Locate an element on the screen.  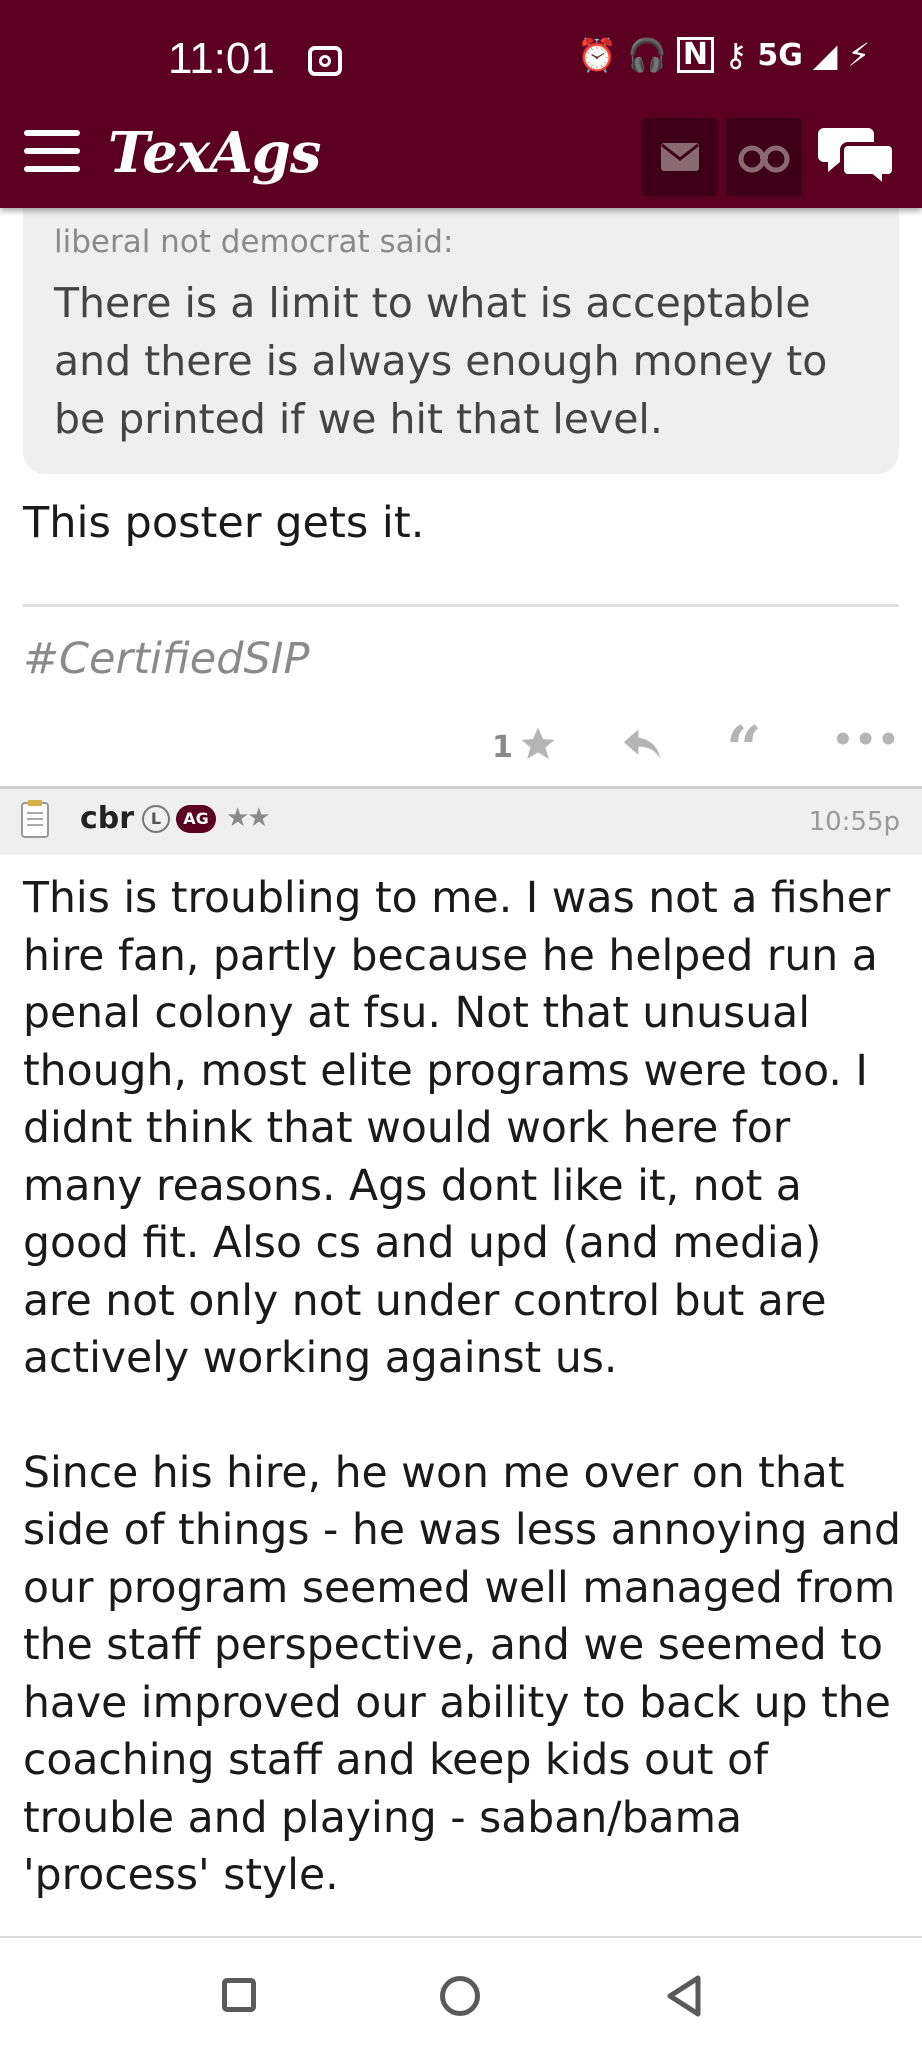
reply-icon is located at coordinates (642, 744).